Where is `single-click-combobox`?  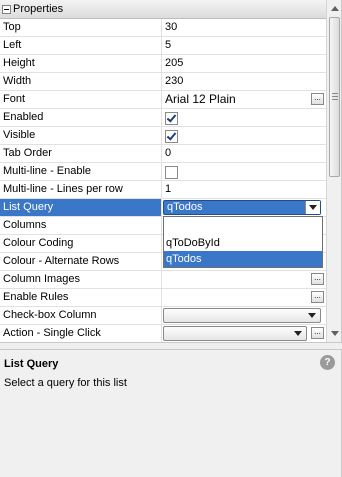
single-click-combobox is located at coordinates (235, 333).